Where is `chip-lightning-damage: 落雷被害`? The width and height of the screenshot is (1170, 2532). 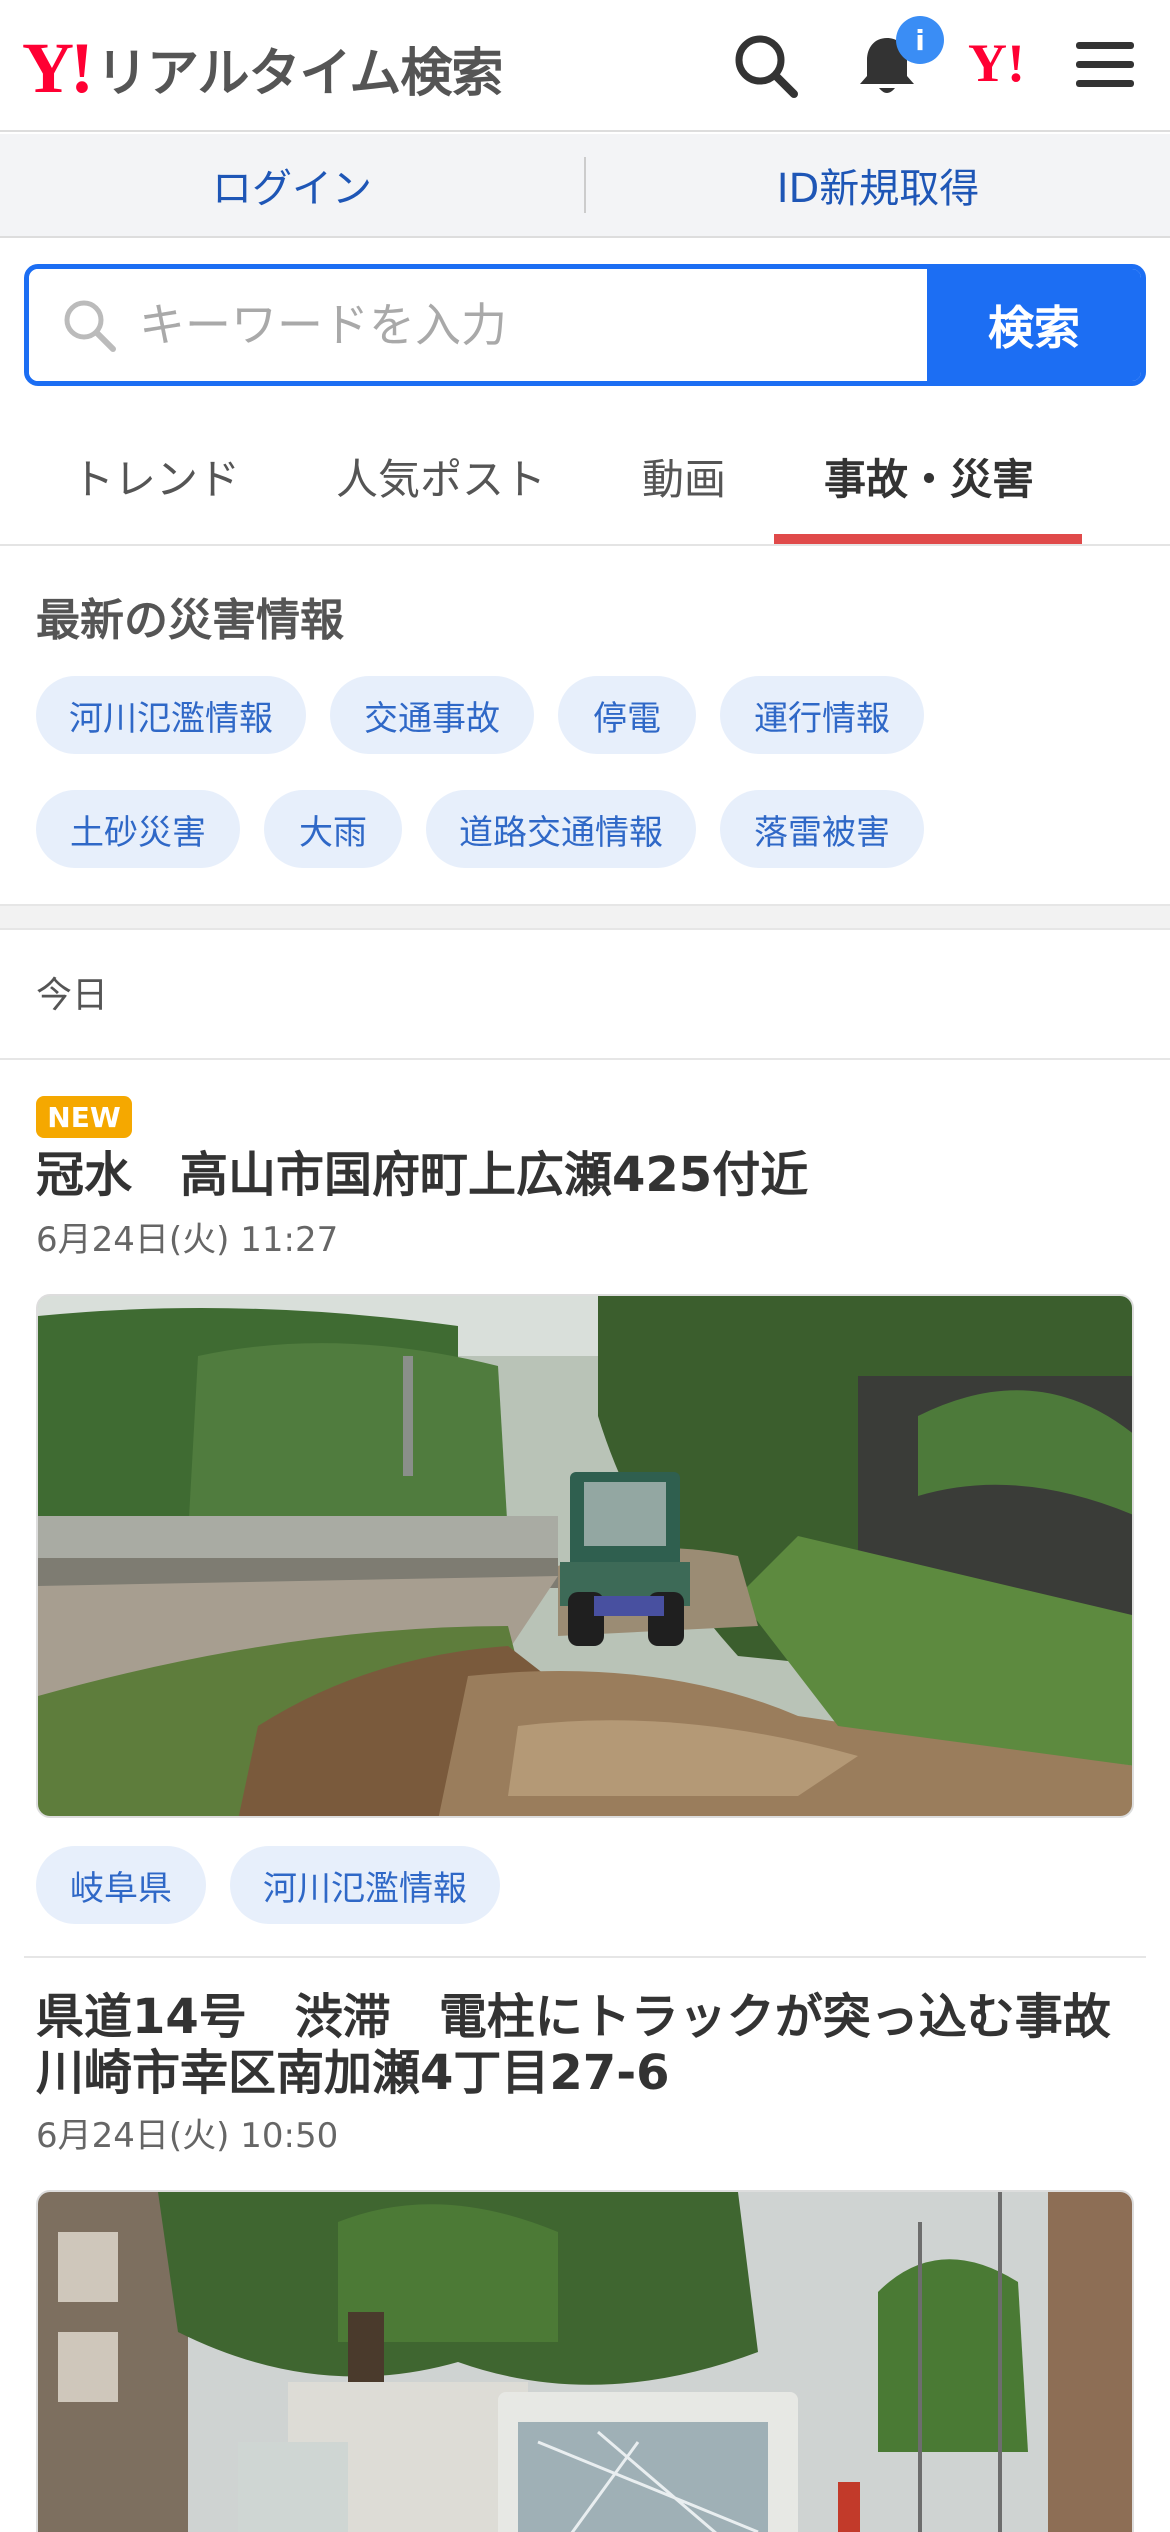
chip-lightning-damage: 落雷被害 is located at coordinates (822, 829).